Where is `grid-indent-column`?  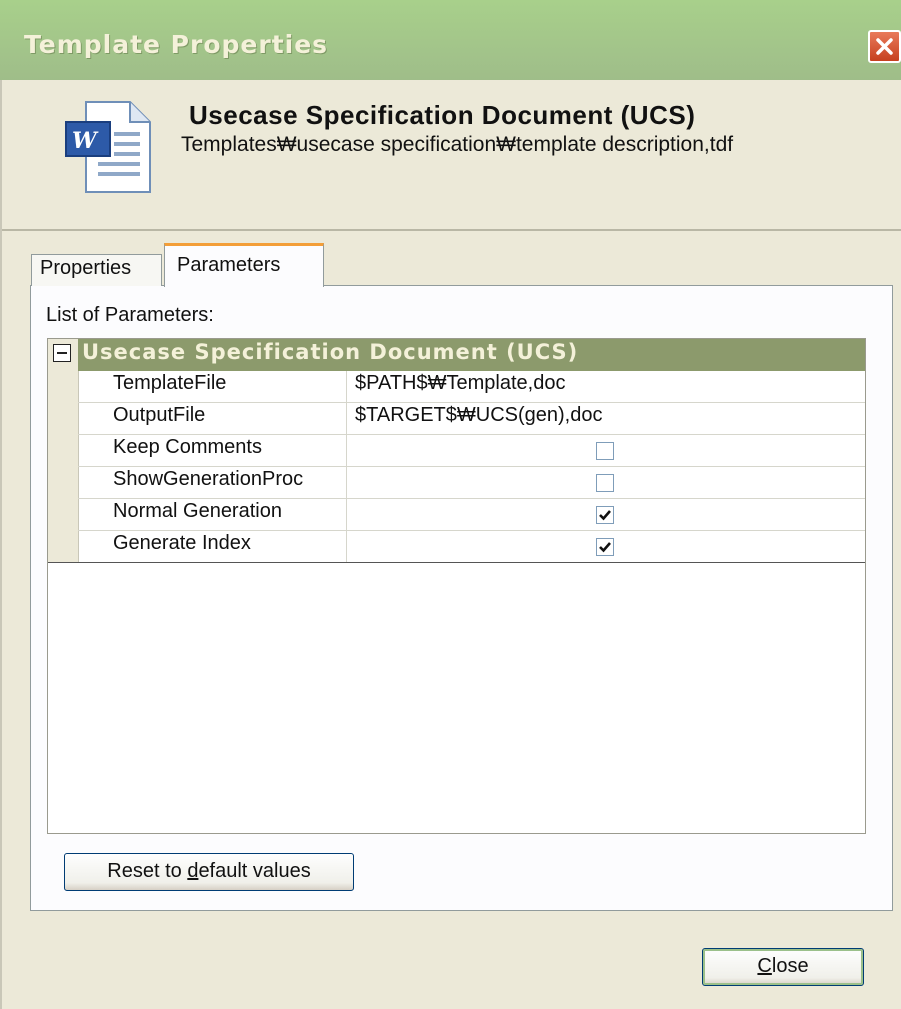
grid-indent-column is located at coordinates (63, 451).